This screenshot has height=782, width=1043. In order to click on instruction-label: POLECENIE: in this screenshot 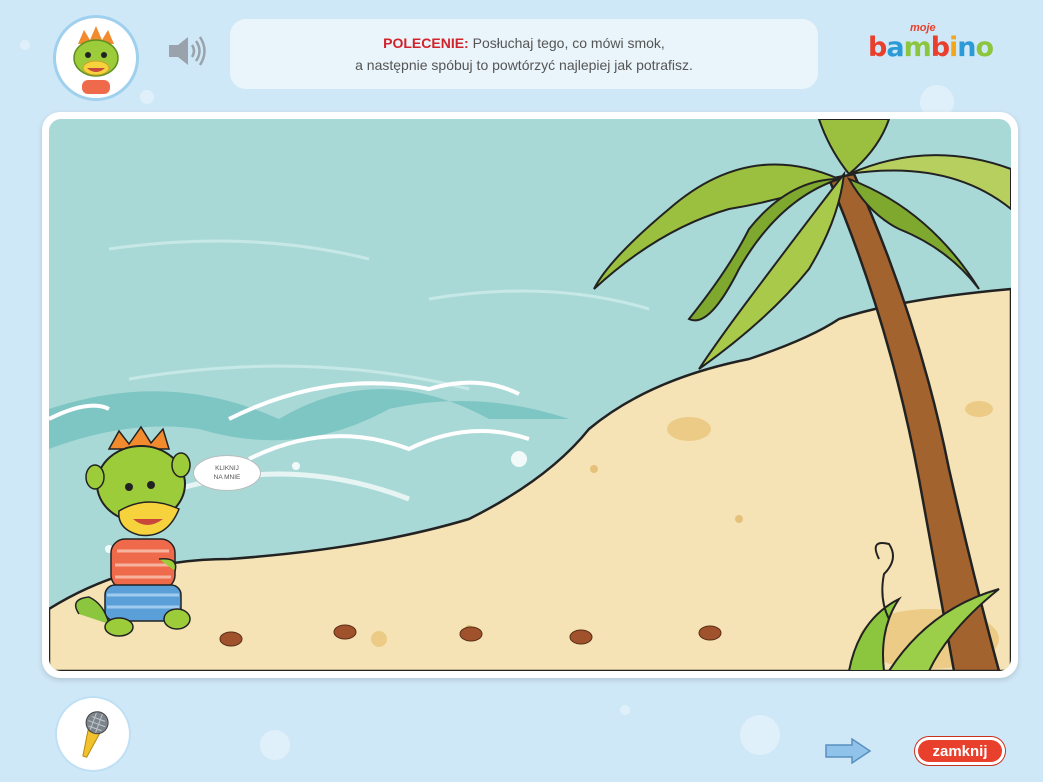, I will do `click(426, 43)`.